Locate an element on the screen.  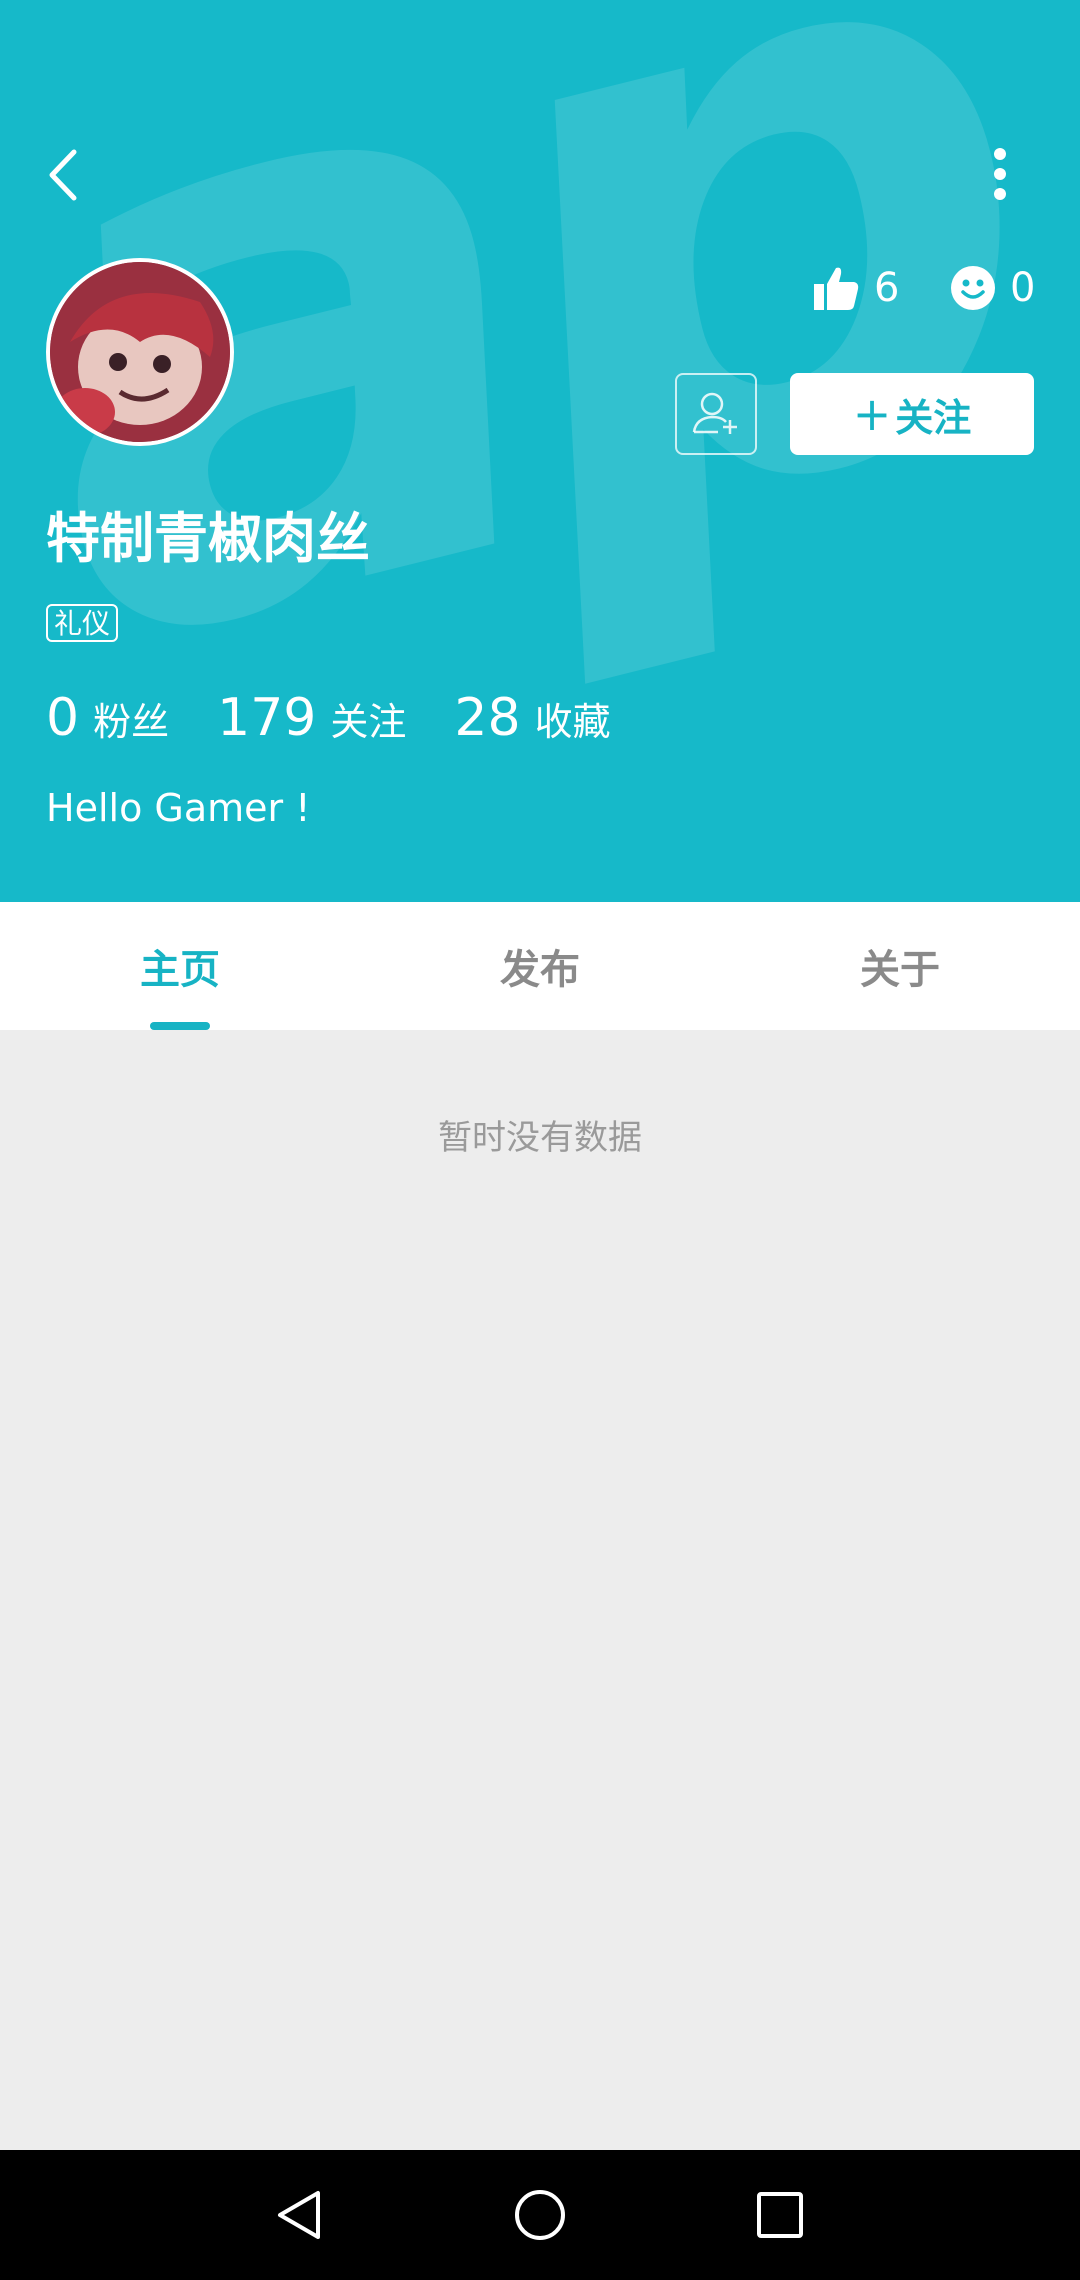
back-icon is located at coordinates (63, 175).